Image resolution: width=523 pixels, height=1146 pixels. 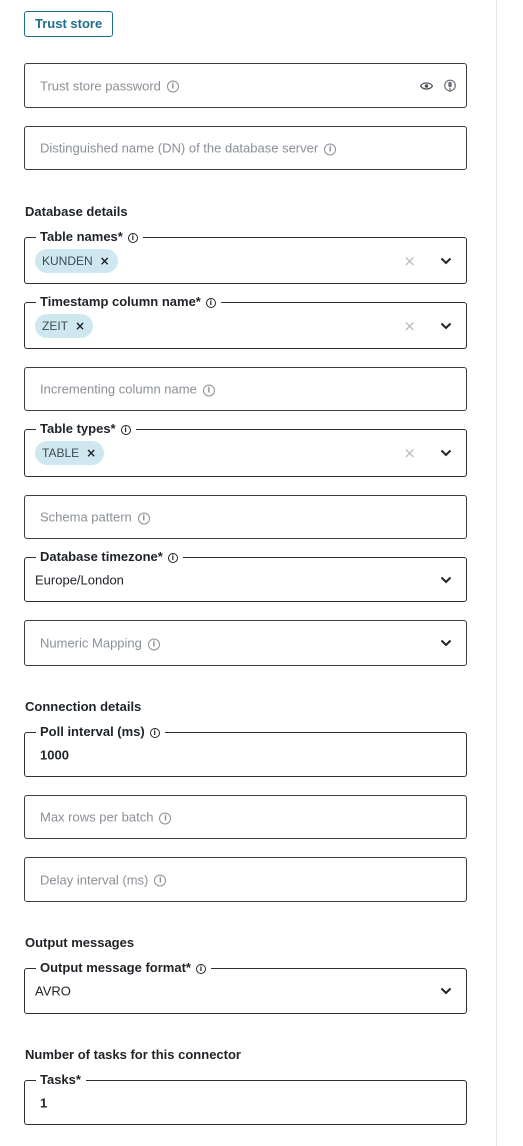 I want to click on trust-store-password-placeholder: Trust store password i, so click(x=109, y=85).